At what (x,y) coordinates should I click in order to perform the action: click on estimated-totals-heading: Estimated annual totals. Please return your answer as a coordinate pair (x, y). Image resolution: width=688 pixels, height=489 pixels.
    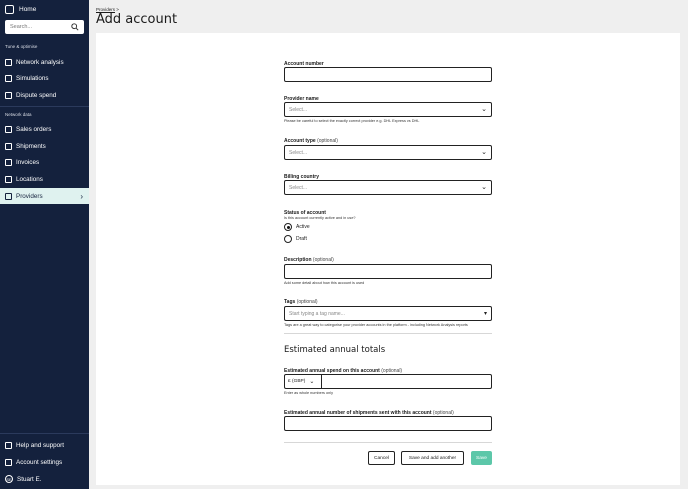
    Looking at the image, I should click on (335, 350).